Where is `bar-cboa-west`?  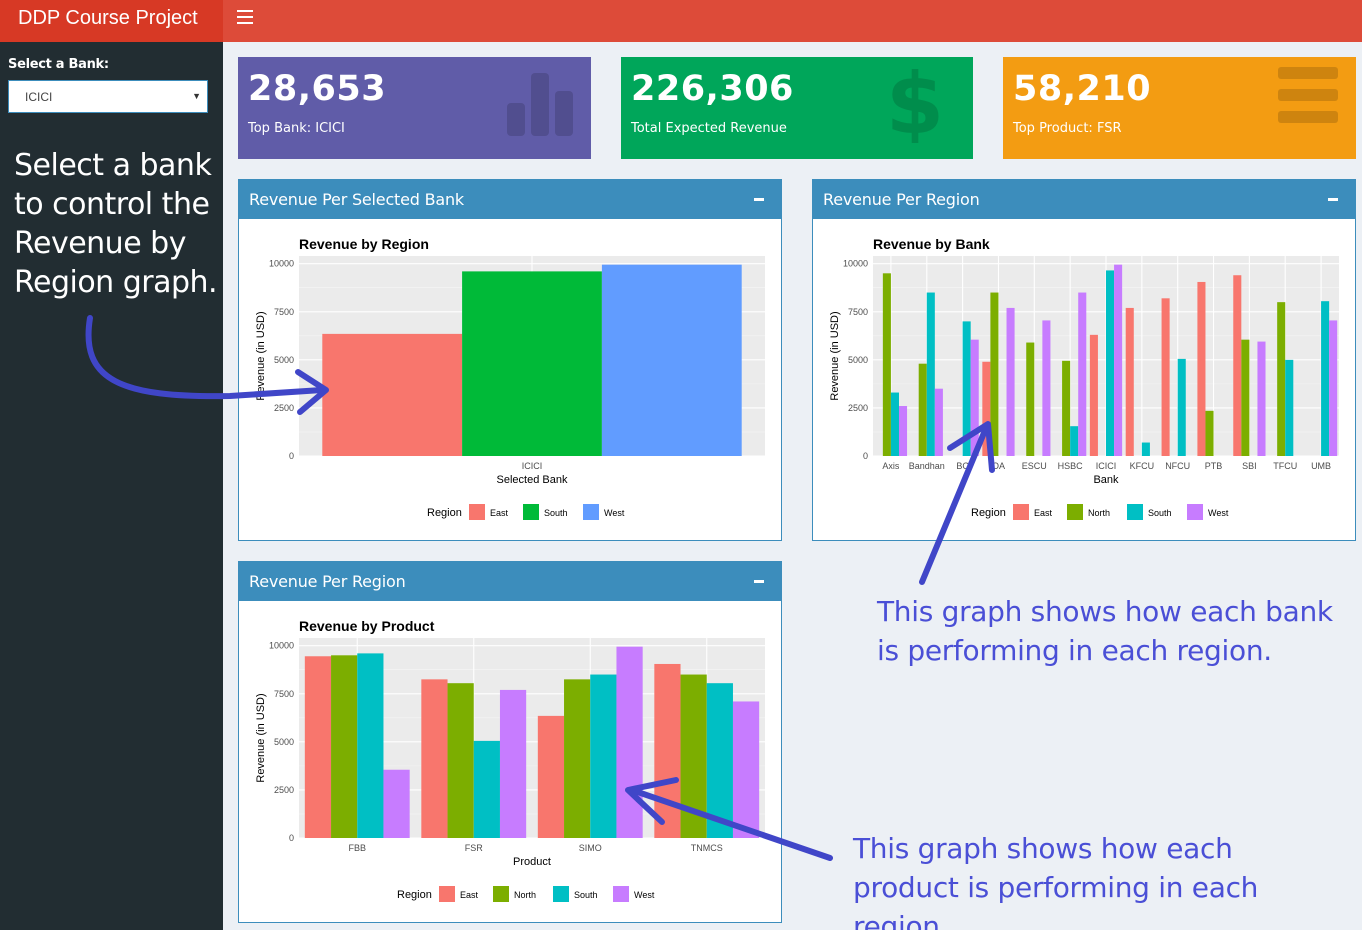
bar-cboa-west is located at coordinates (1010, 381).